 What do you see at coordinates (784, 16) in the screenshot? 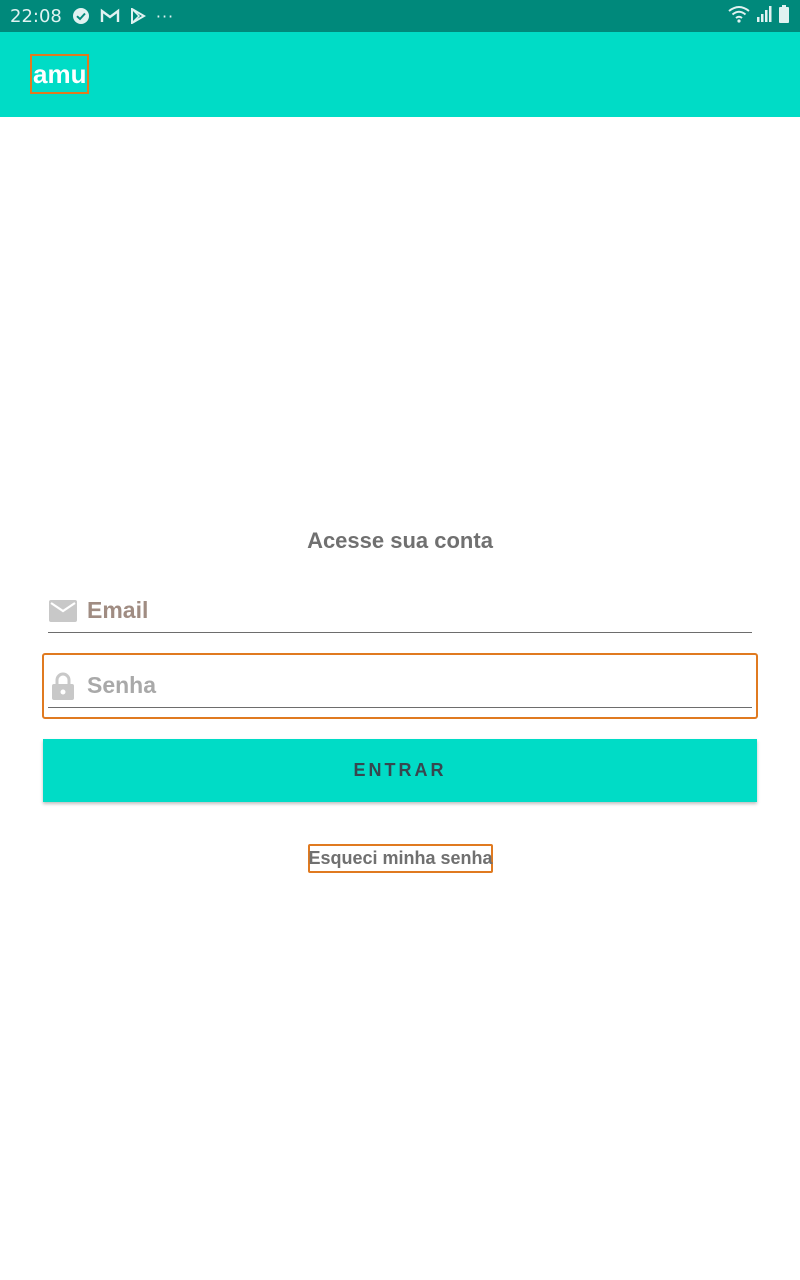
I see `battery-icon` at bounding box center [784, 16].